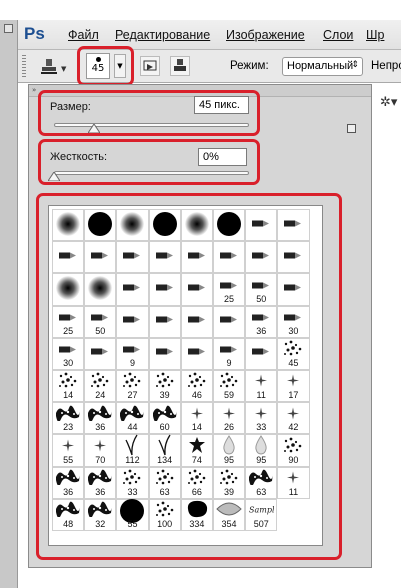 This screenshot has height=588, width=401. Describe the element at coordinates (293, 450) in the screenshot. I see `brush-preset-spray: 90` at that location.